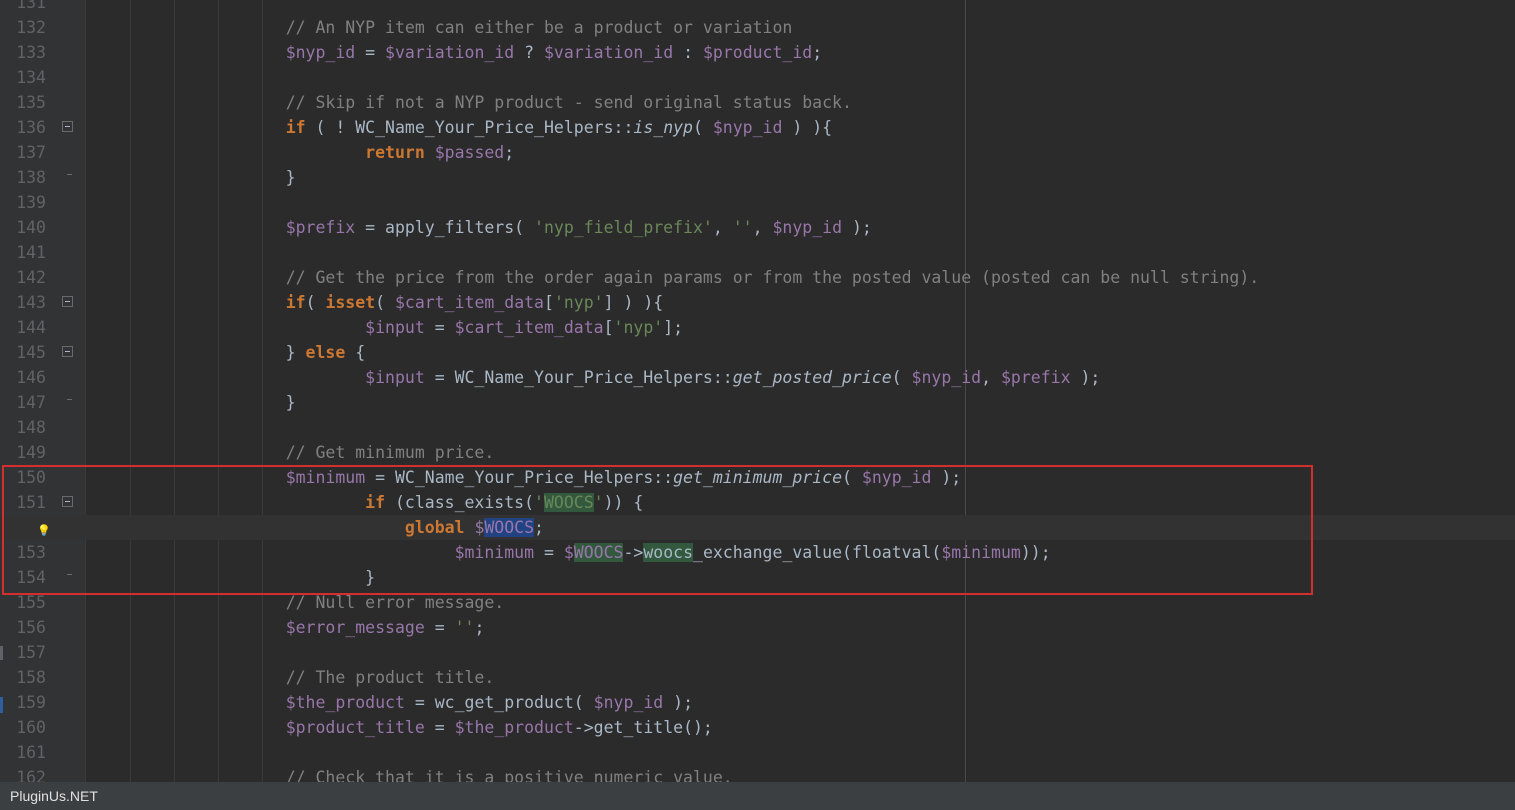  What do you see at coordinates (31, 677) in the screenshot?
I see `line-number: 158` at bounding box center [31, 677].